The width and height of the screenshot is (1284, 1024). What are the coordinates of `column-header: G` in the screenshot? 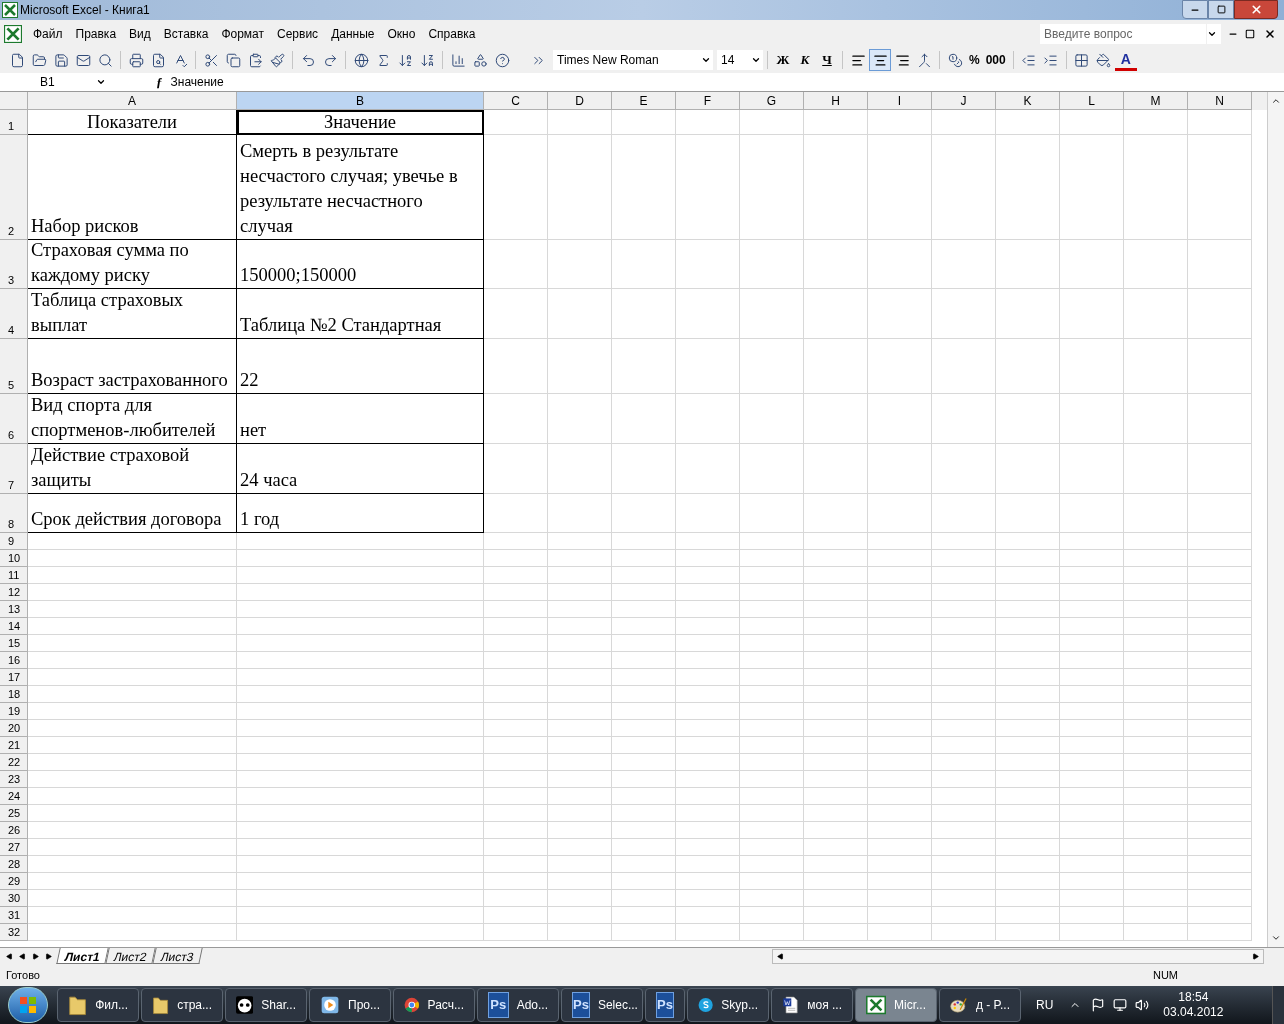 It's located at (772, 101).